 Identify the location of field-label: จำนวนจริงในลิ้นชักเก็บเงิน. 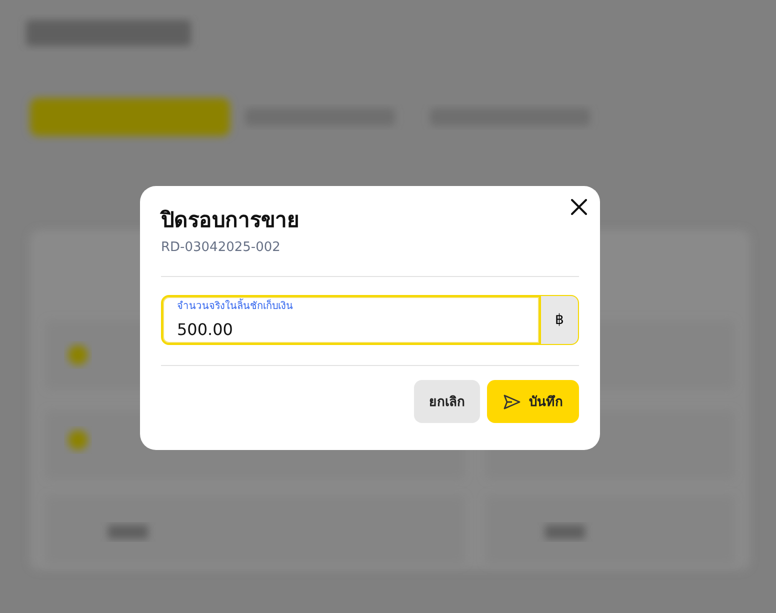
(235, 306).